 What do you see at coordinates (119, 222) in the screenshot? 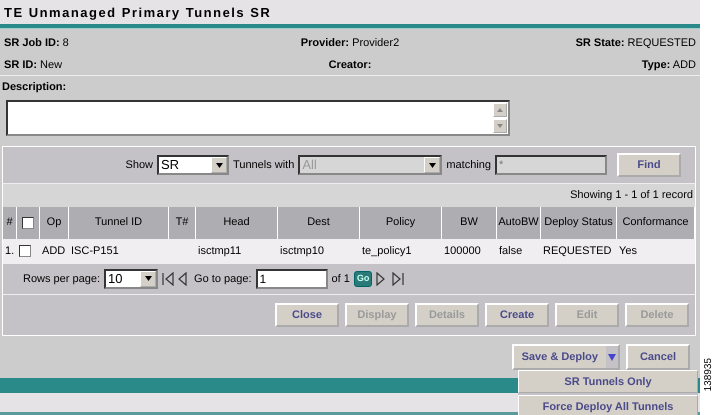
I see `column-header: Tunnel ID` at bounding box center [119, 222].